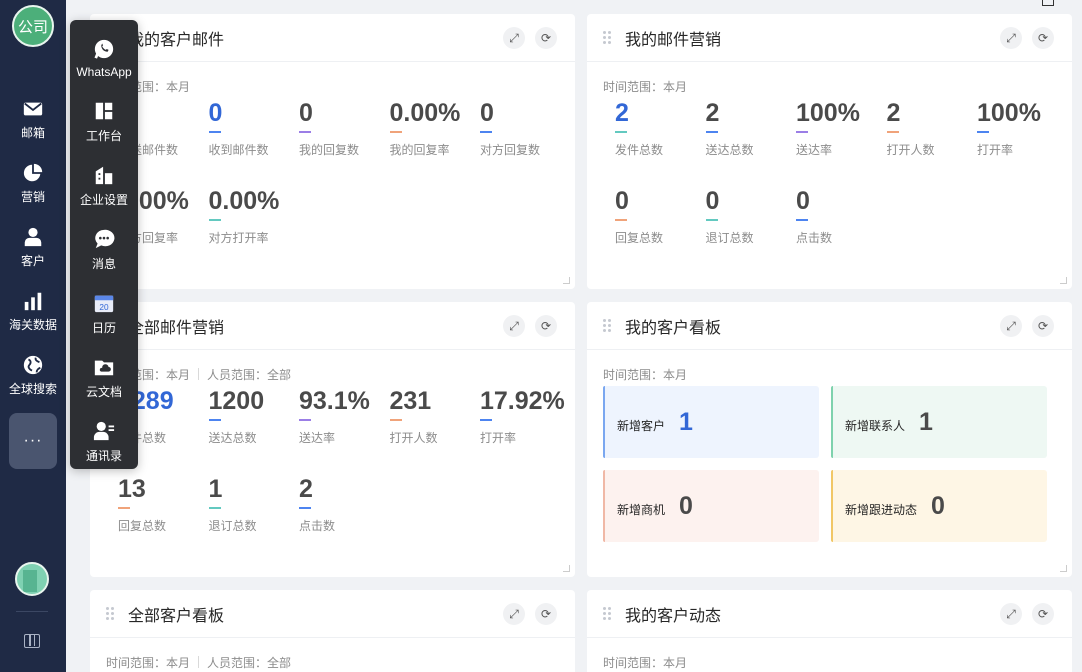 Image resolution: width=1082 pixels, height=672 pixels. I want to click on card-title: 我的客户看板, so click(673, 328).